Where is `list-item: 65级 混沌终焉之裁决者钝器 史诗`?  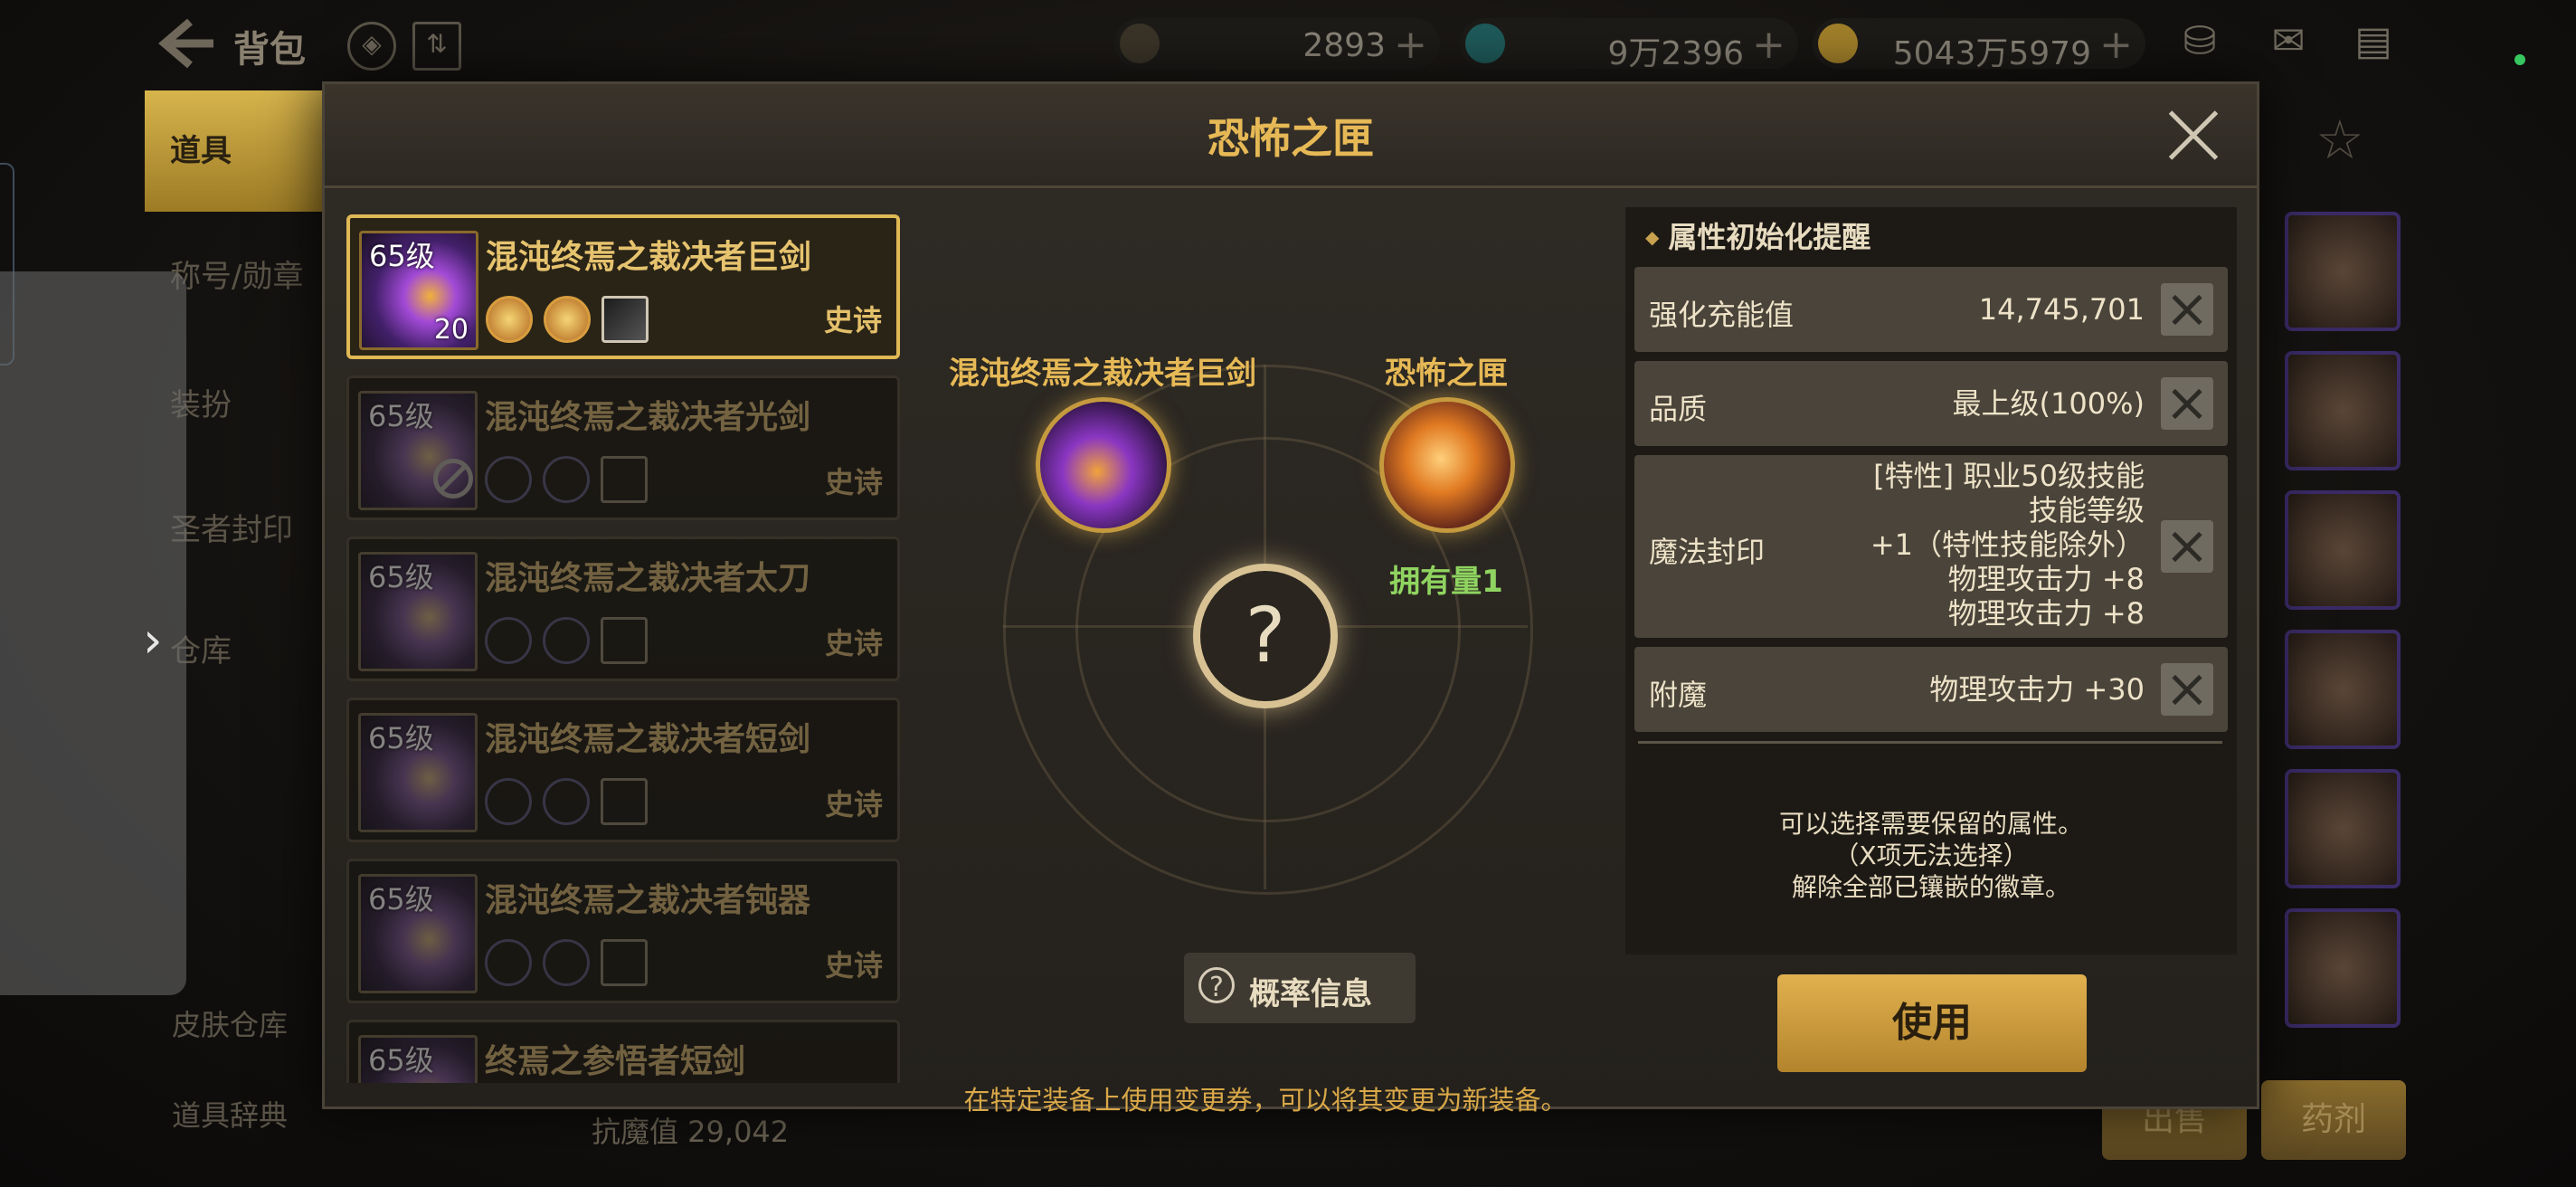
list-item: 65级 混沌终焉之裁决者钝器 史诗 is located at coordinates (623, 931).